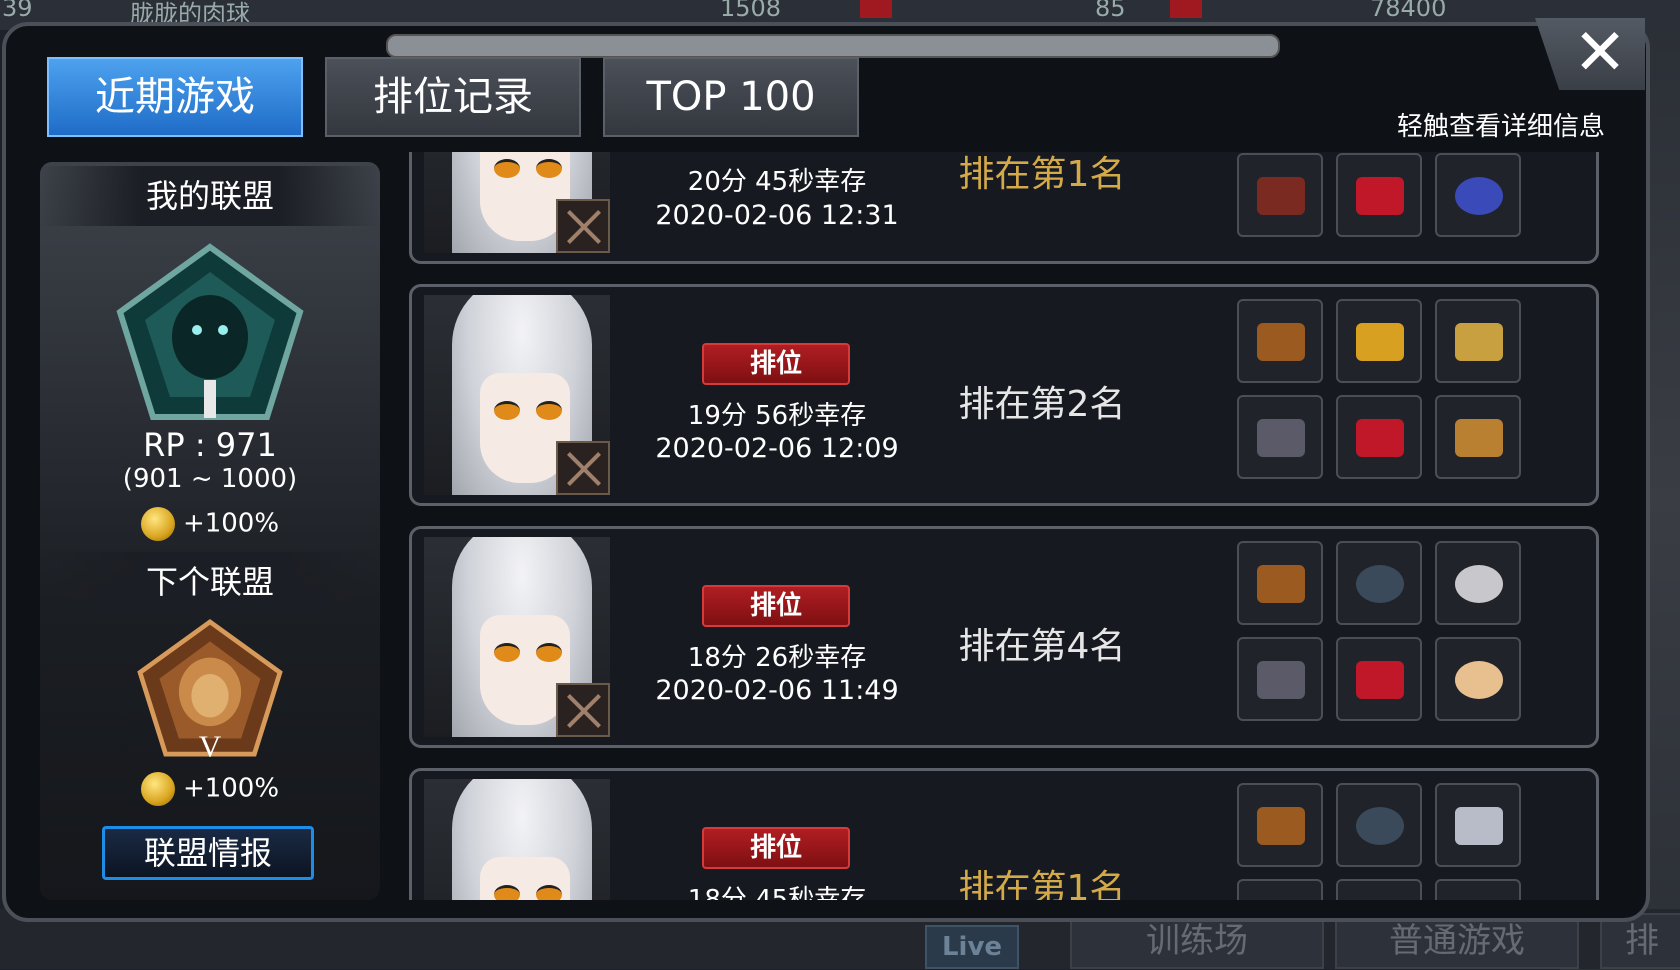 This screenshot has width=1680, height=970. Describe the element at coordinates (777, 416) in the screenshot. I see `survival-time: 19分 56秒幸存` at that location.